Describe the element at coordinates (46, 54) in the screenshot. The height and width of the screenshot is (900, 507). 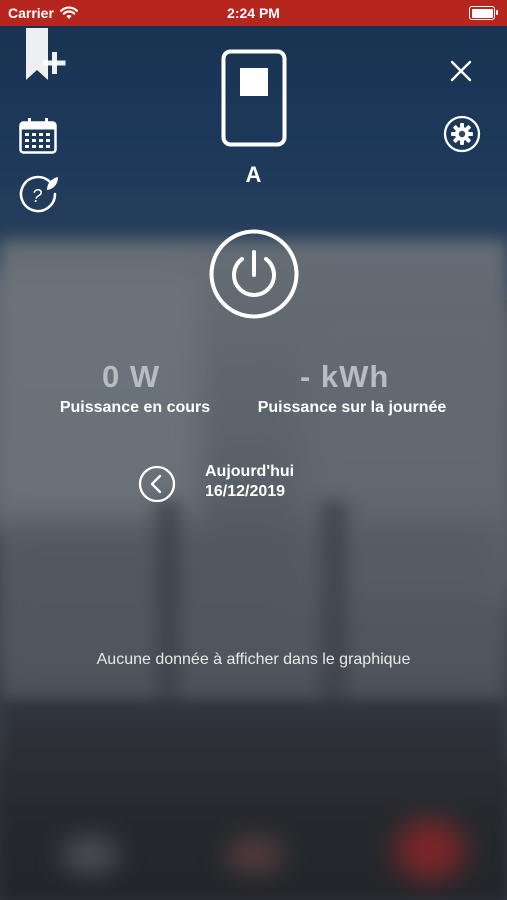
I see `bookmark-add-icon` at that location.